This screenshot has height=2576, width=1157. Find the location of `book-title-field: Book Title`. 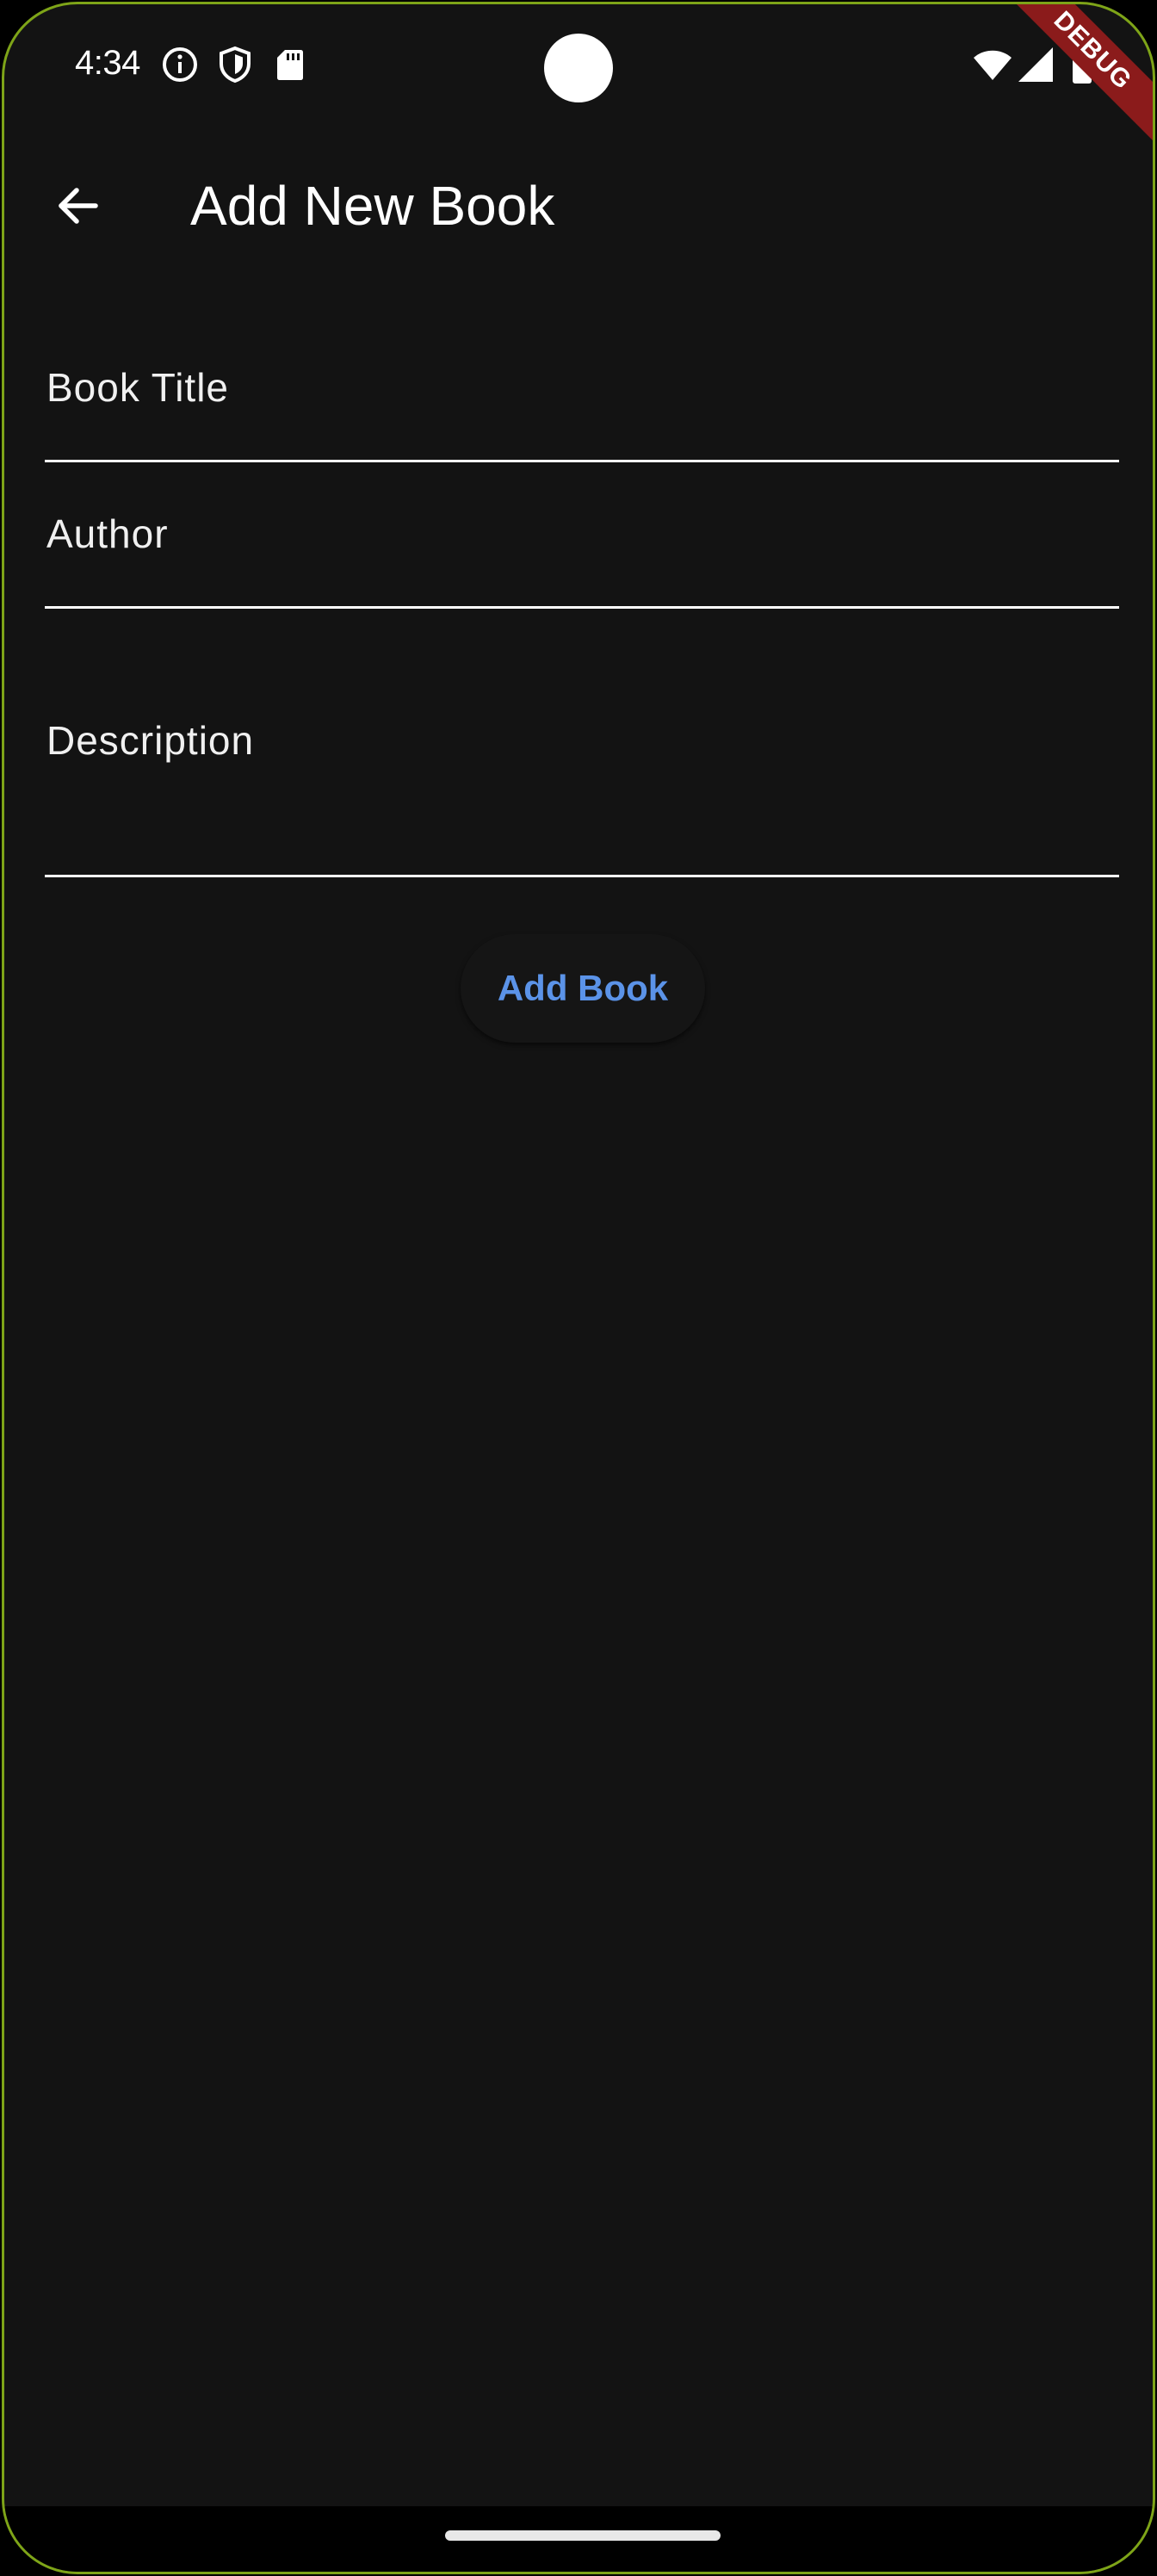

book-title-field: Book Title is located at coordinates (582, 384).